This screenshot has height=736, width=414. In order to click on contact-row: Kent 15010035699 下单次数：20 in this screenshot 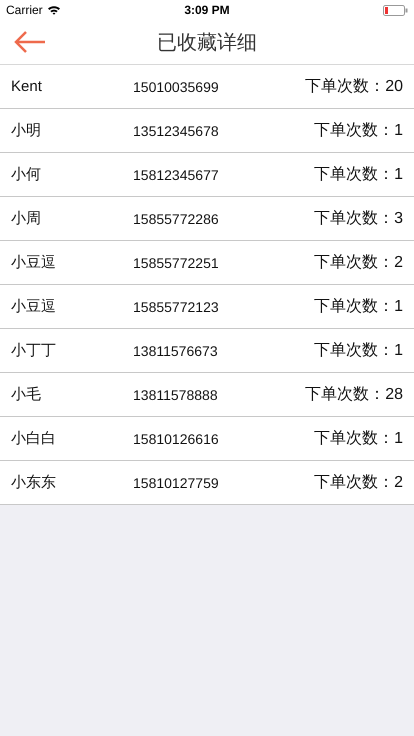, I will do `click(207, 87)`.